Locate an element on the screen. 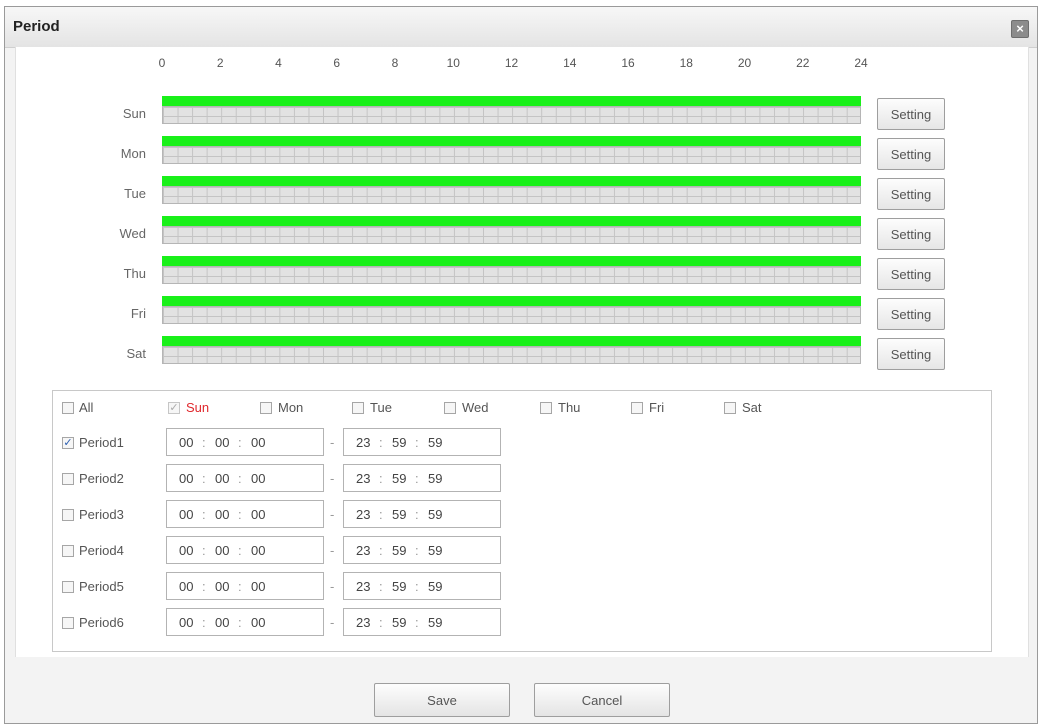 This screenshot has height=728, width=1042. day-checkbox-wed is located at coordinates (450, 408).